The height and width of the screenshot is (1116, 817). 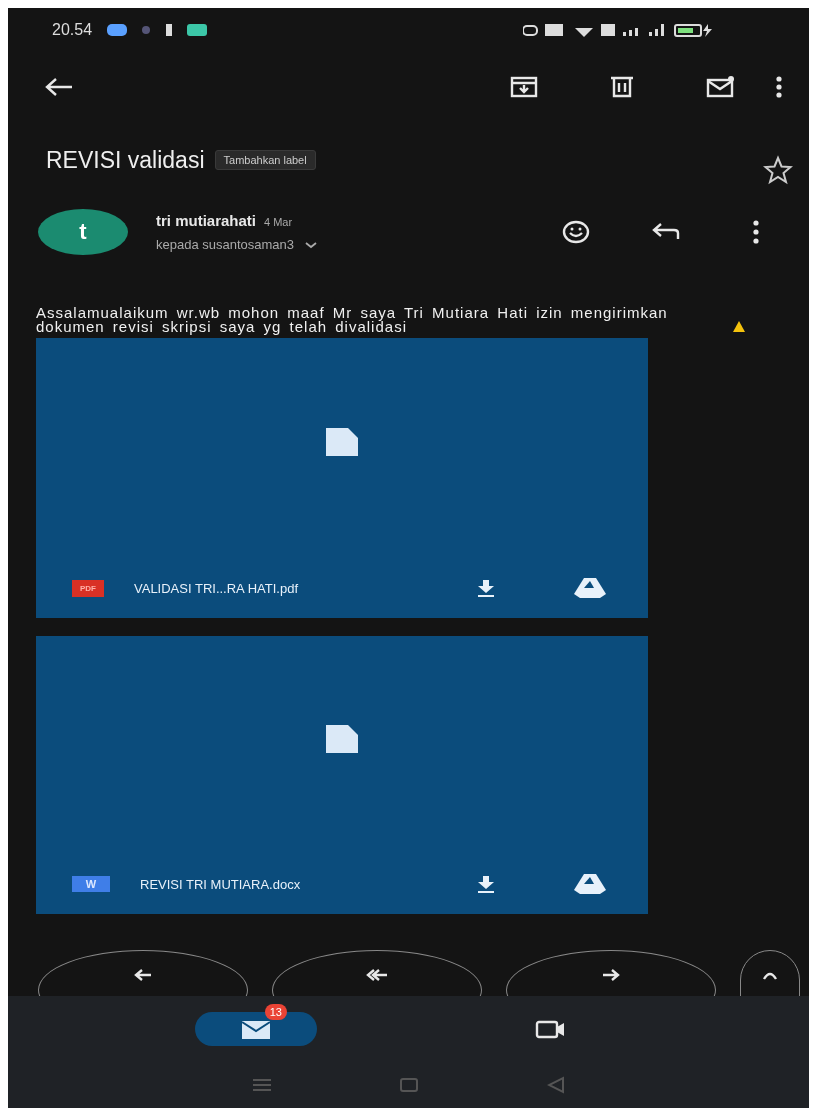 What do you see at coordinates (206, 220) in the screenshot?
I see `sender-name: tri mutiarahati` at bounding box center [206, 220].